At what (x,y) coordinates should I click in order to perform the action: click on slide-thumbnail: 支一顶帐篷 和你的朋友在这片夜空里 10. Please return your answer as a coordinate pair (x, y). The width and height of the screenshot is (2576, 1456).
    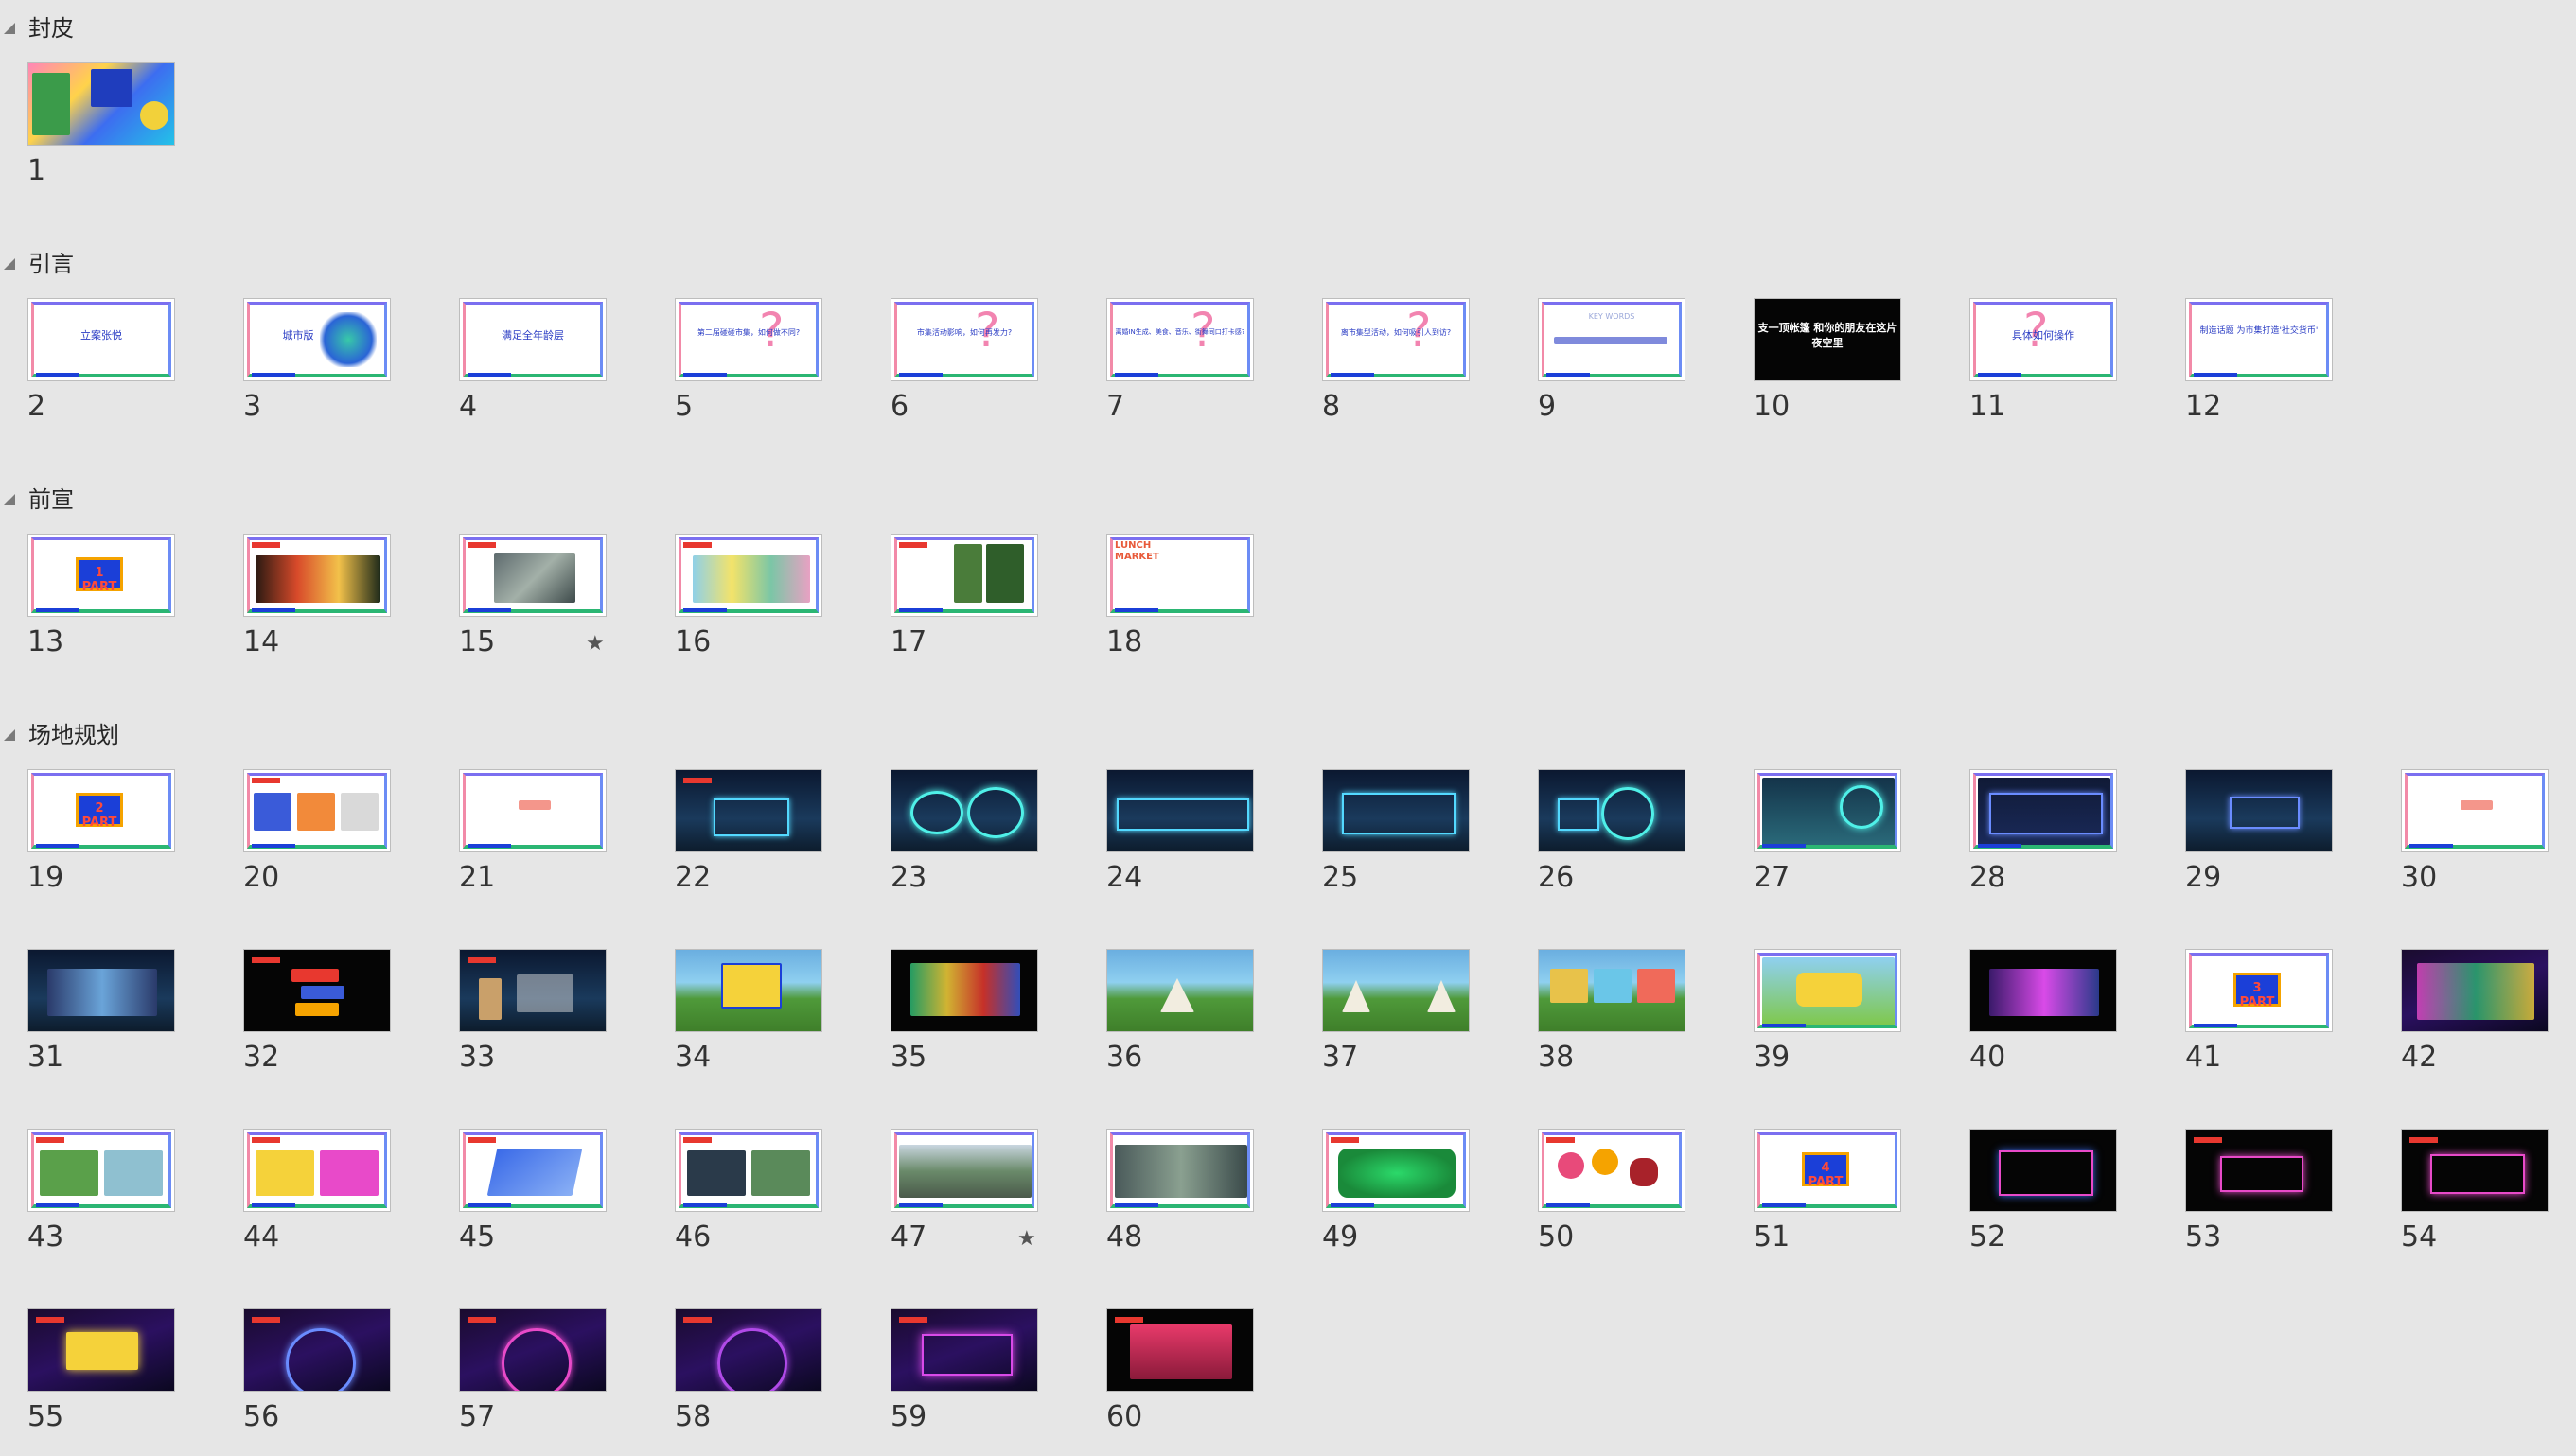
    Looking at the image, I should click on (1829, 369).